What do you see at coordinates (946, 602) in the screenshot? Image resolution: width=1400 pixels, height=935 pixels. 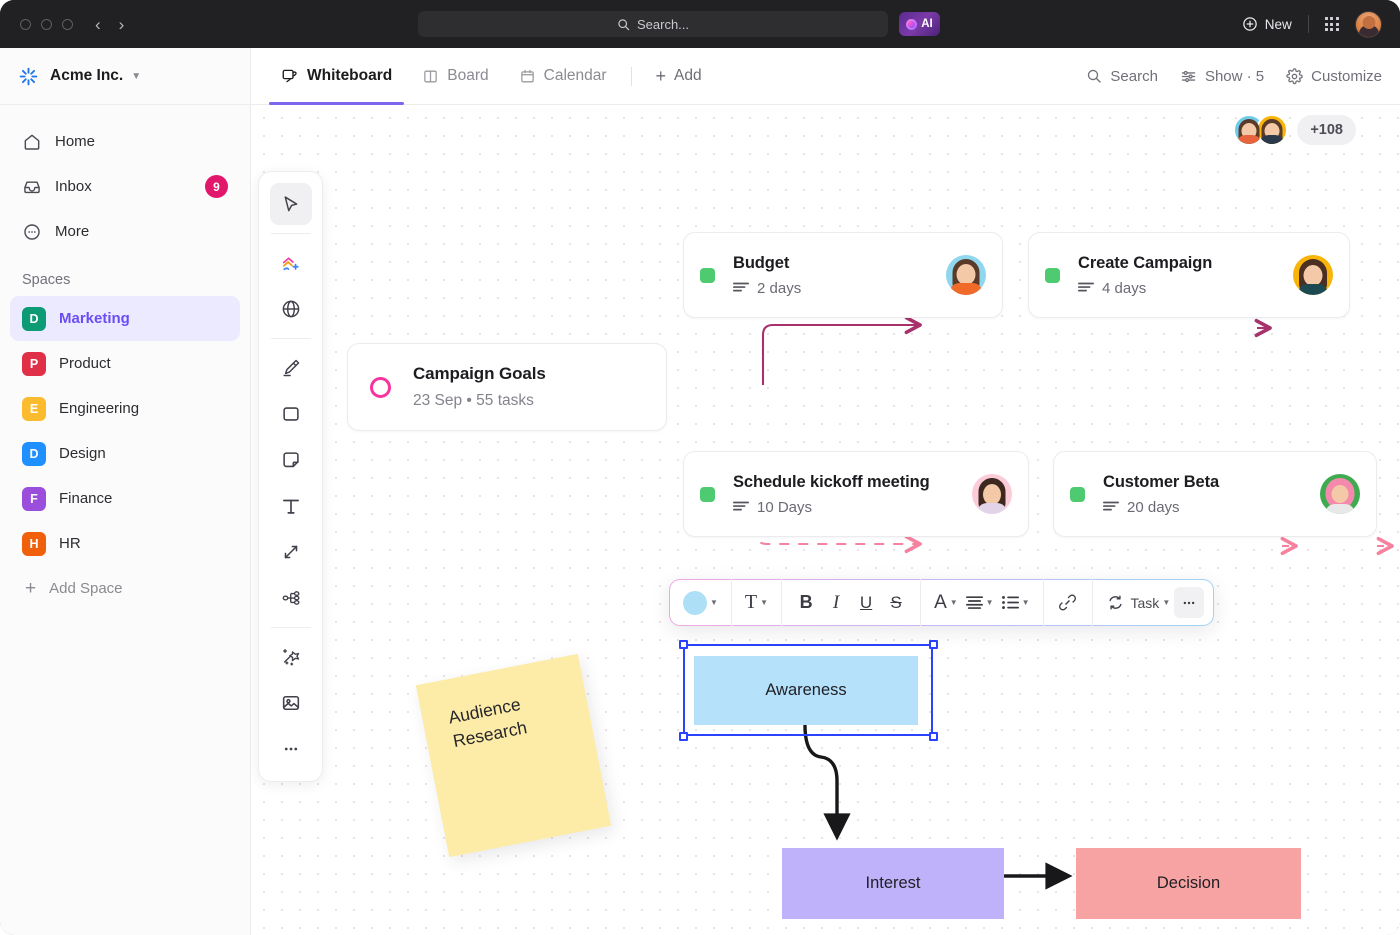 I see `text-color-button: A ▼` at bounding box center [946, 602].